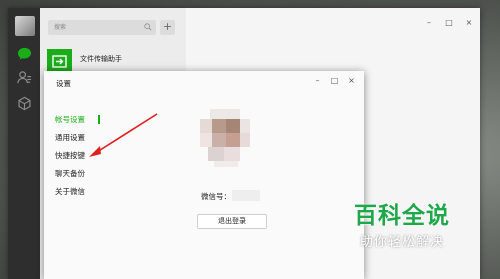 The height and width of the screenshot is (279, 500). I want to click on menu-item-label: 通用设置, so click(70, 137).